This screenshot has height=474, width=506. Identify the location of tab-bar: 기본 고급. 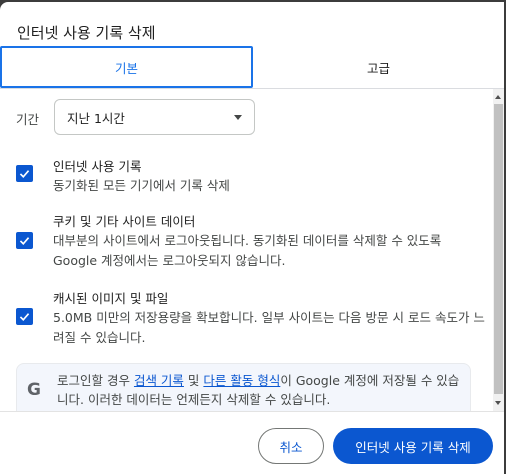
(252, 67).